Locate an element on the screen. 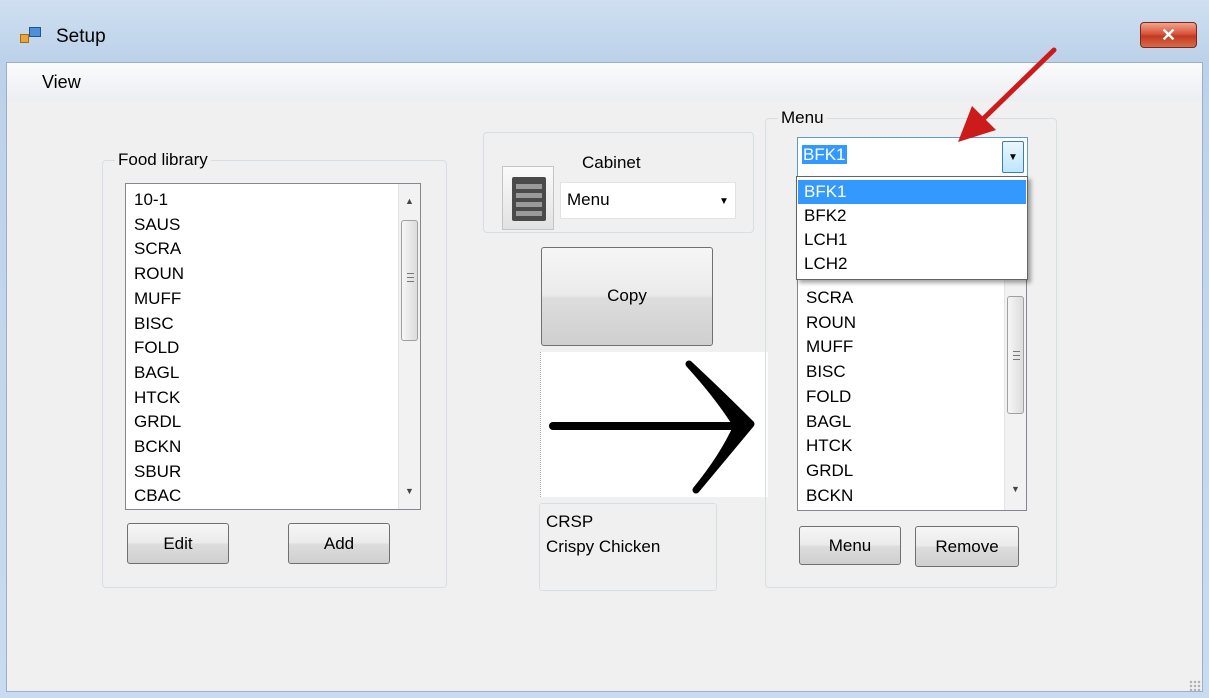  resize-grip-icon is located at coordinates (1195, 686).